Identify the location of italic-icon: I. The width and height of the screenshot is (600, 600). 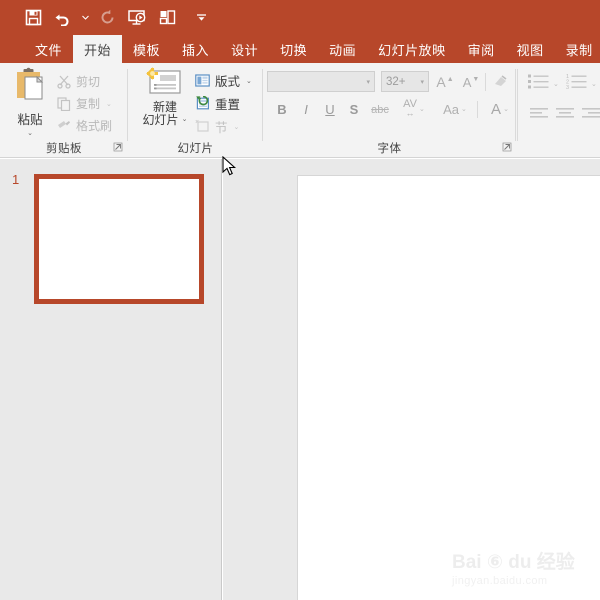
(306, 109).